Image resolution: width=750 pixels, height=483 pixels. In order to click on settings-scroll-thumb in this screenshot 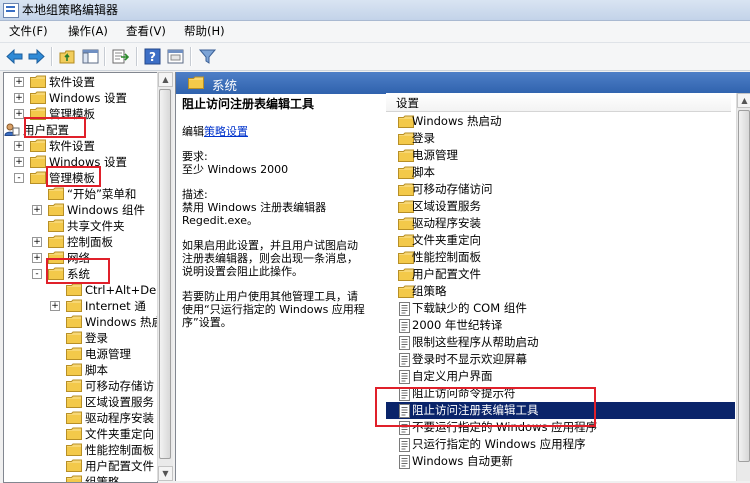, I will do `click(744, 286)`.